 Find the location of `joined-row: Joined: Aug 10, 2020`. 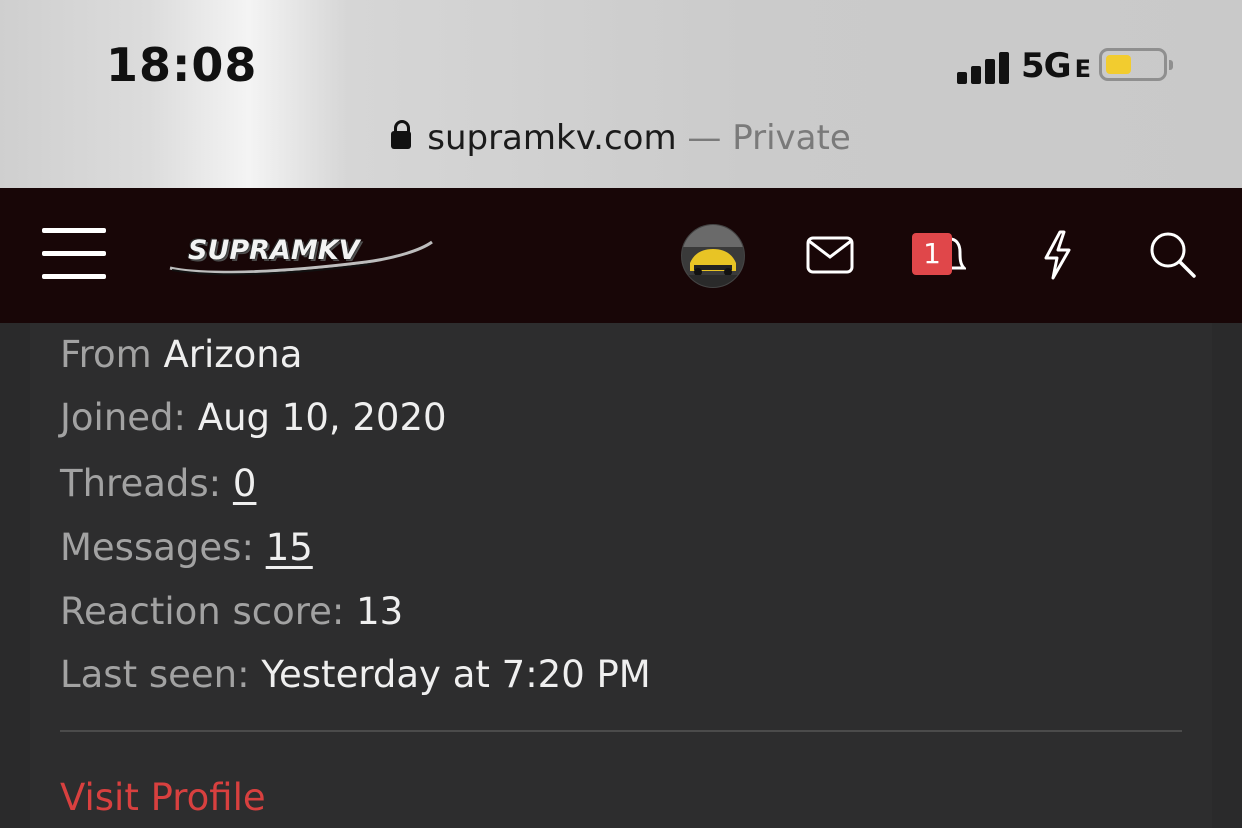

joined-row: Joined: Aug 10, 2020 is located at coordinates (253, 417).